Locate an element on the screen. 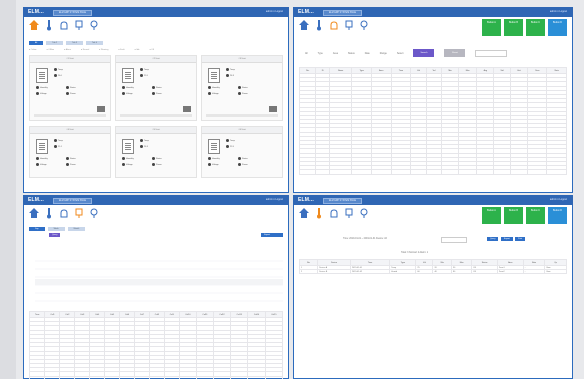 The height and width of the screenshot is (379, 584). card-title: #5 Unit is located at coordinates (156, 130).